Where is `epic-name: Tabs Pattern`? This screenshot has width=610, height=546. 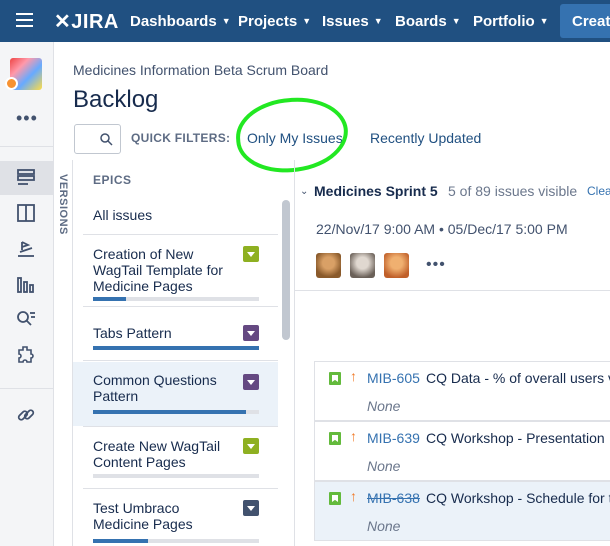 epic-name: Tabs Pattern is located at coordinates (132, 333).